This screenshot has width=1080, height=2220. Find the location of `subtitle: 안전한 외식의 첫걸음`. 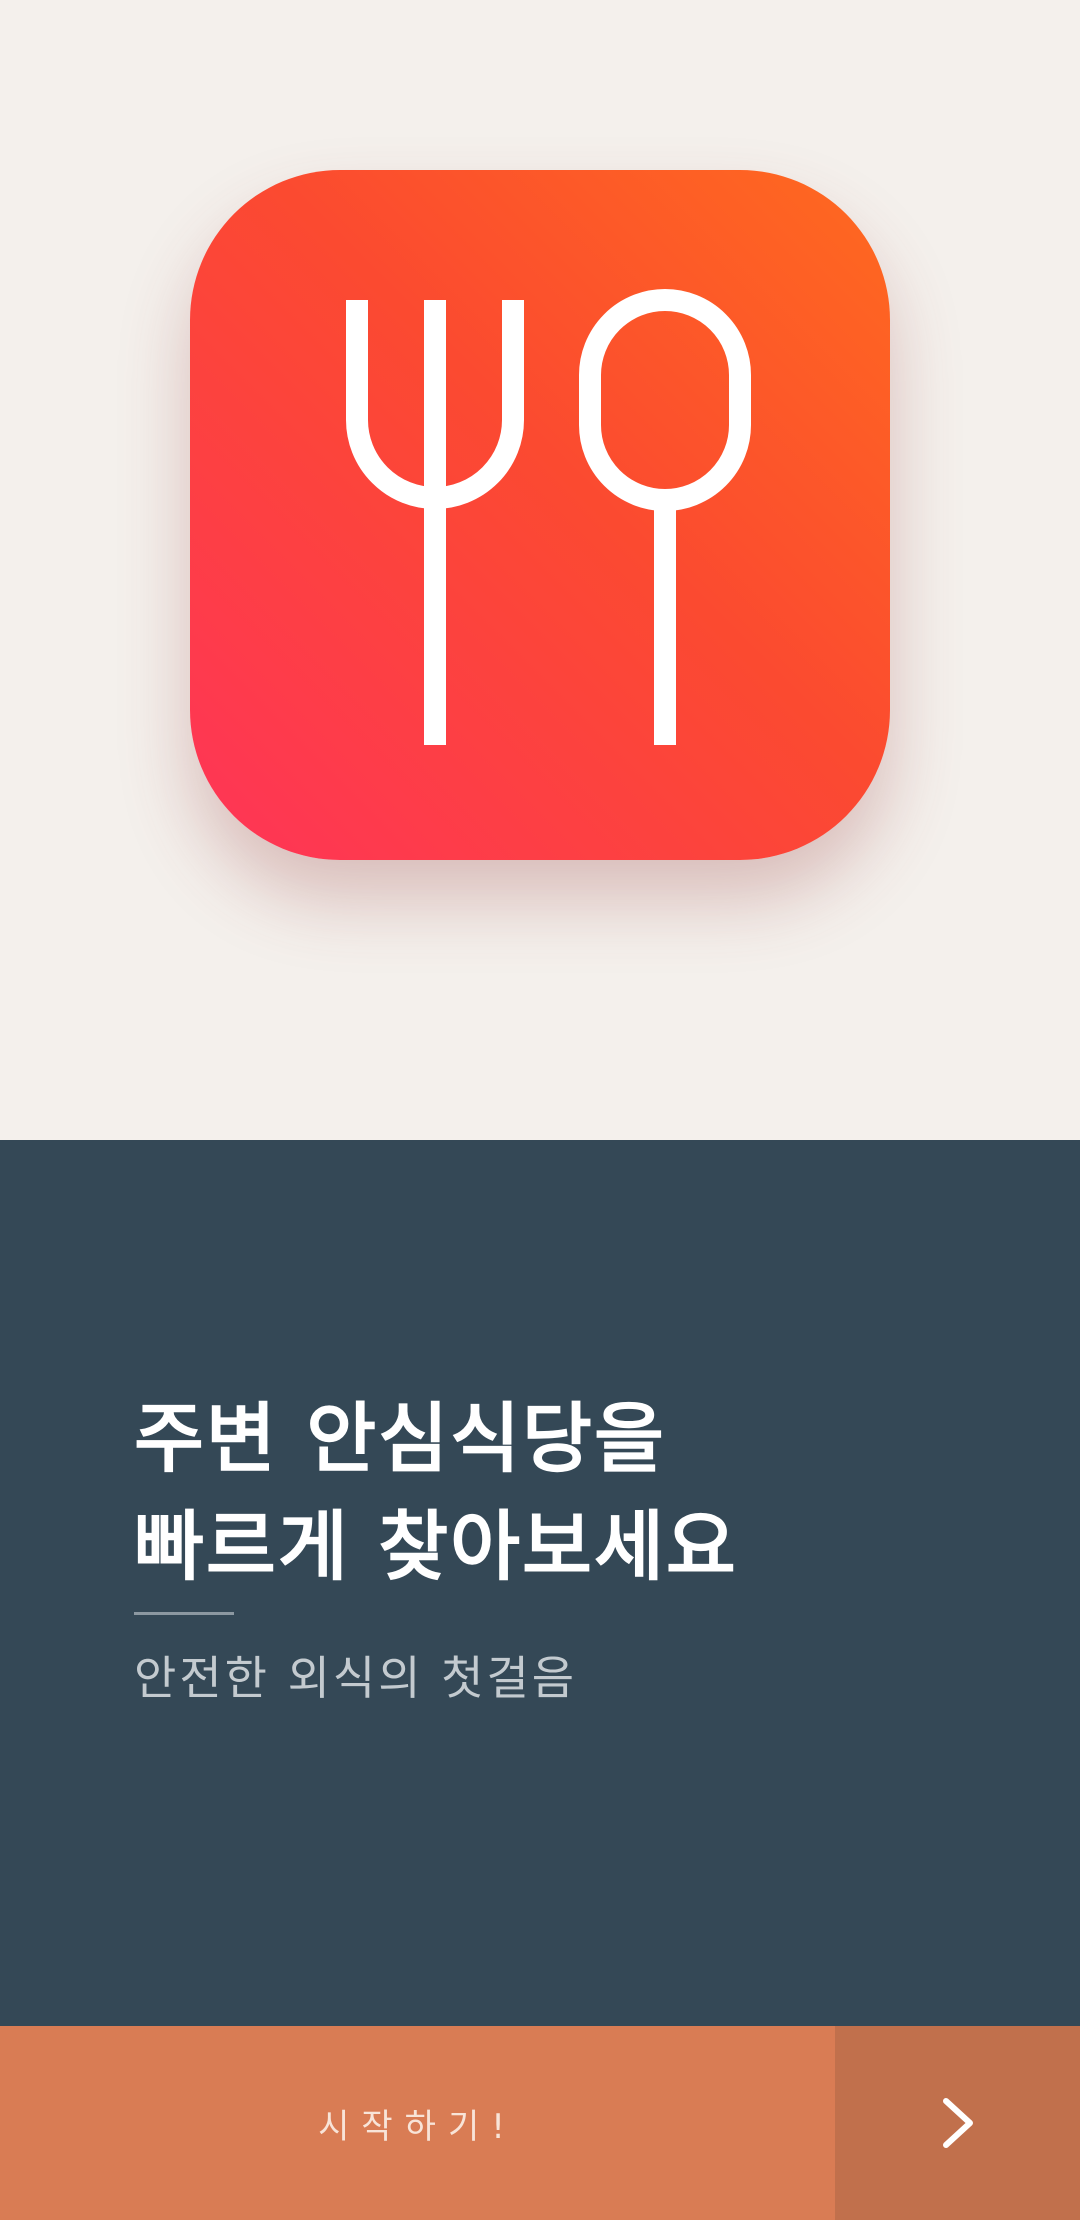

subtitle: 안전한 외식의 첫걸음 is located at coordinates (356, 1678).